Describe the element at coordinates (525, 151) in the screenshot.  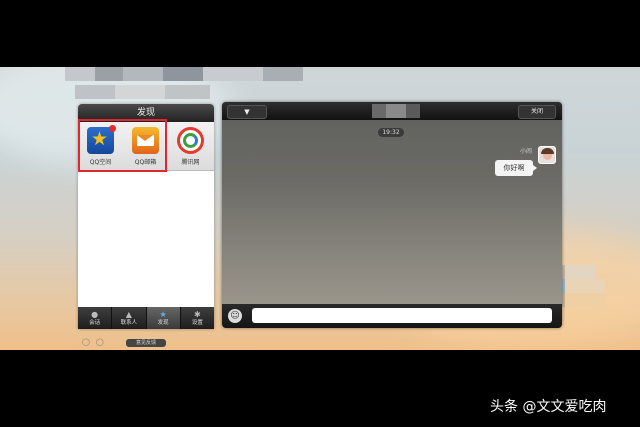
I see `sender-name: 小闹` at that location.